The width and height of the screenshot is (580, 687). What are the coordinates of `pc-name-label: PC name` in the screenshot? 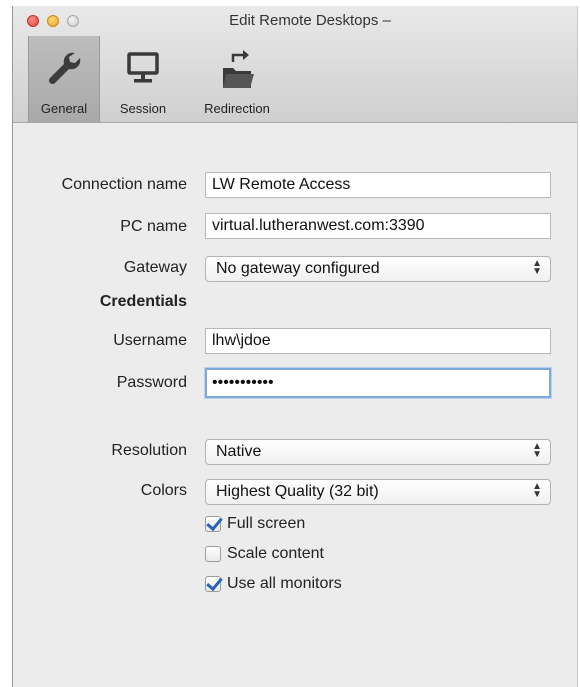 It's located at (153, 226).